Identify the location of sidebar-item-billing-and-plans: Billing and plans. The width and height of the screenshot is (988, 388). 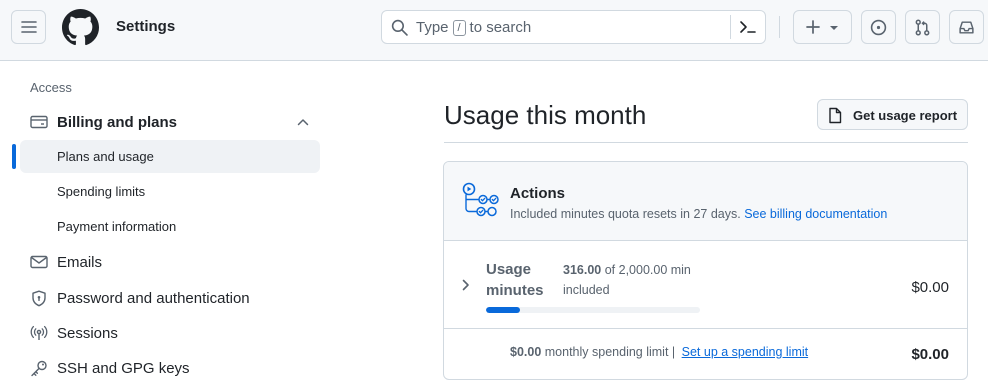
(170, 122).